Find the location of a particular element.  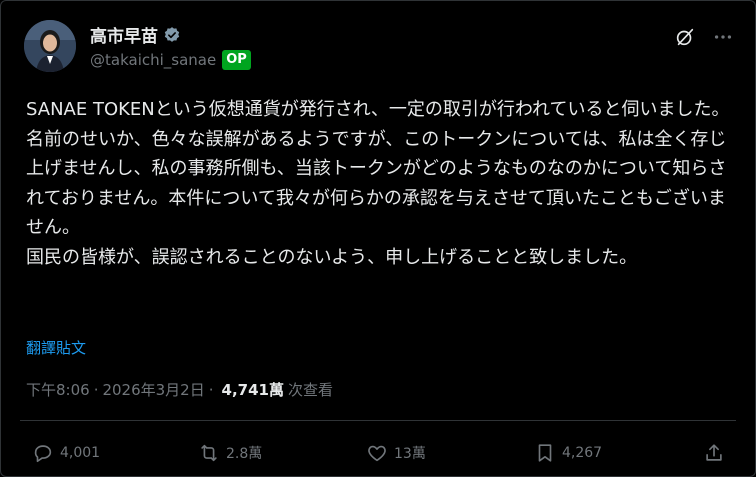

avatar-image is located at coordinates (50, 46).